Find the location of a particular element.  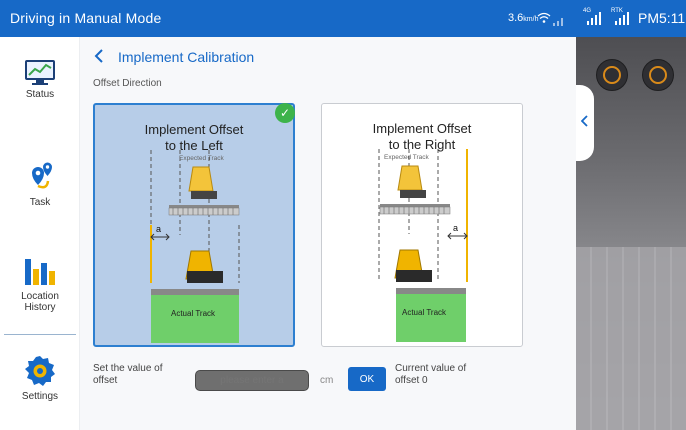

offset-value-label: Set the value of offset is located at coordinates (128, 374).